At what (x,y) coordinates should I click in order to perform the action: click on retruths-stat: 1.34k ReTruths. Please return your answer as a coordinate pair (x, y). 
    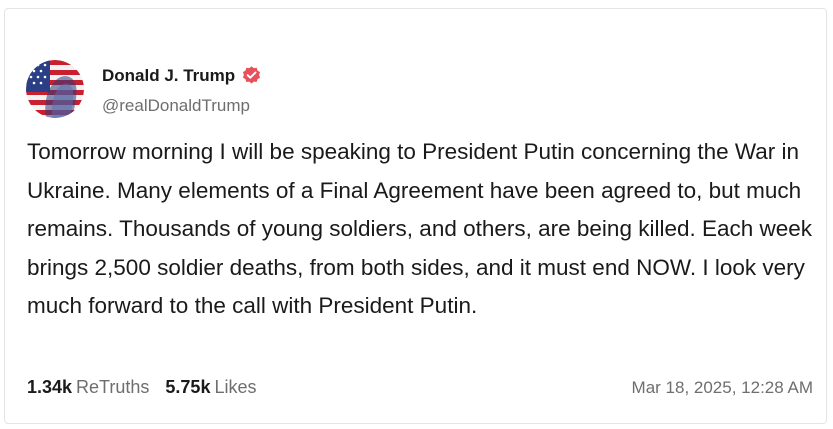
    Looking at the image, I should click on (88, 387).